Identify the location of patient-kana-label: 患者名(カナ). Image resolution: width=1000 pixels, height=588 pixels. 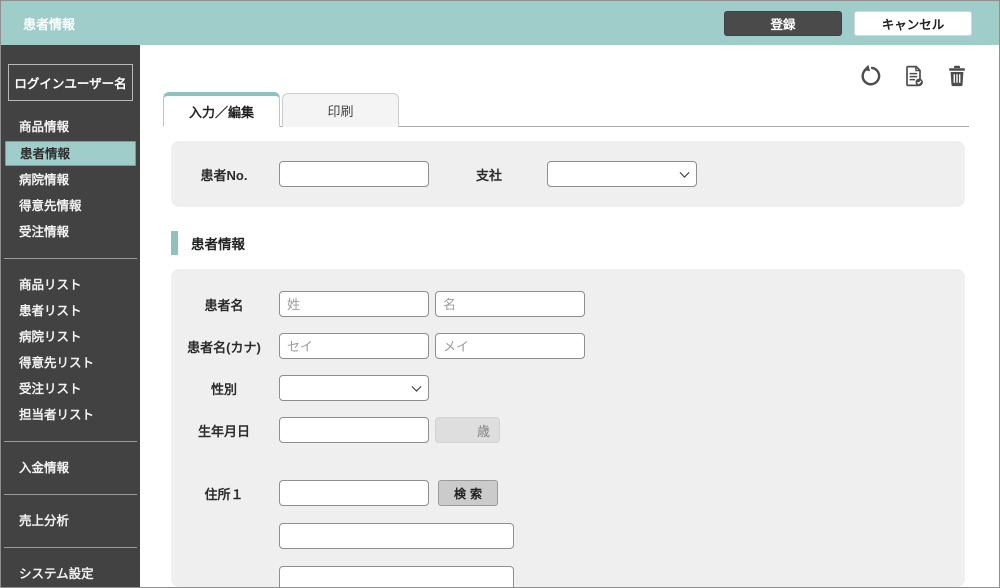
(224, 347).